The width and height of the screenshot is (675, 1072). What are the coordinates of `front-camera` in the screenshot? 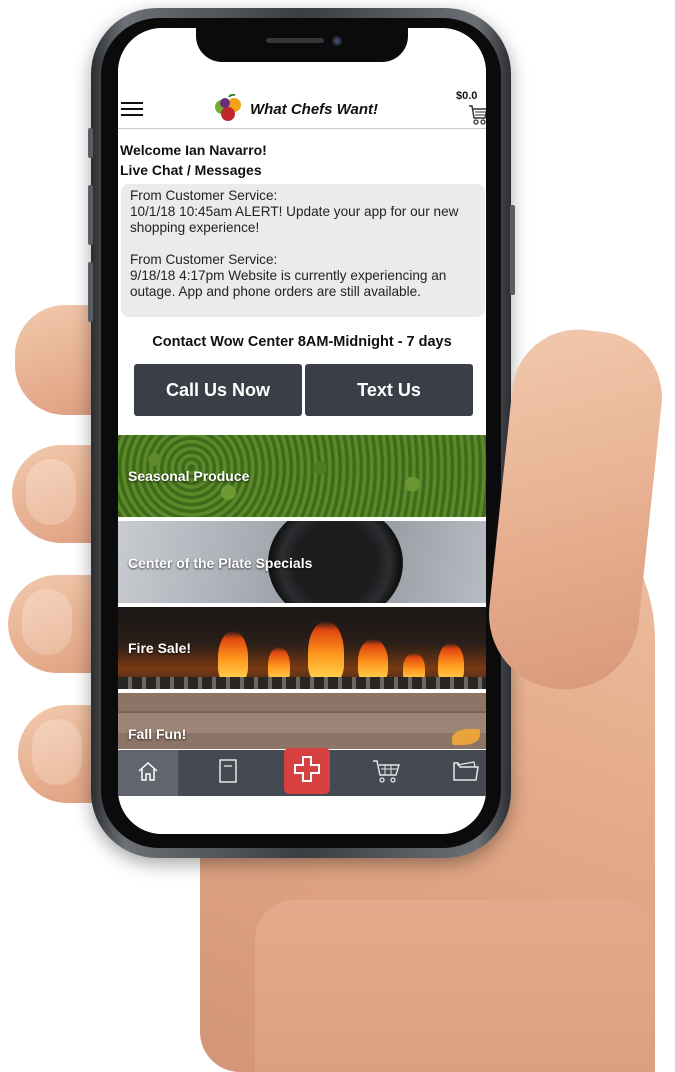 It's located at (337, 41).